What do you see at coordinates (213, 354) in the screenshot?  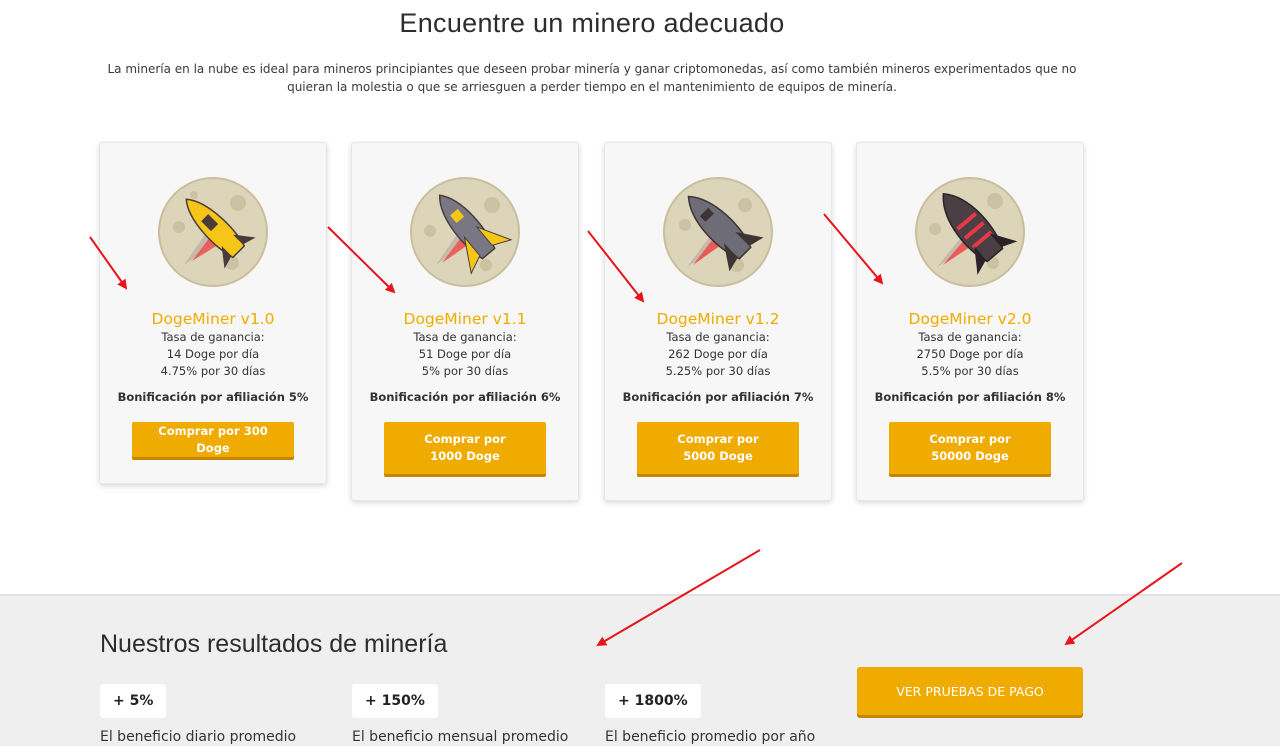 I see `rate-per-day: 14 Doge por día` at bounding box center [213, 354].